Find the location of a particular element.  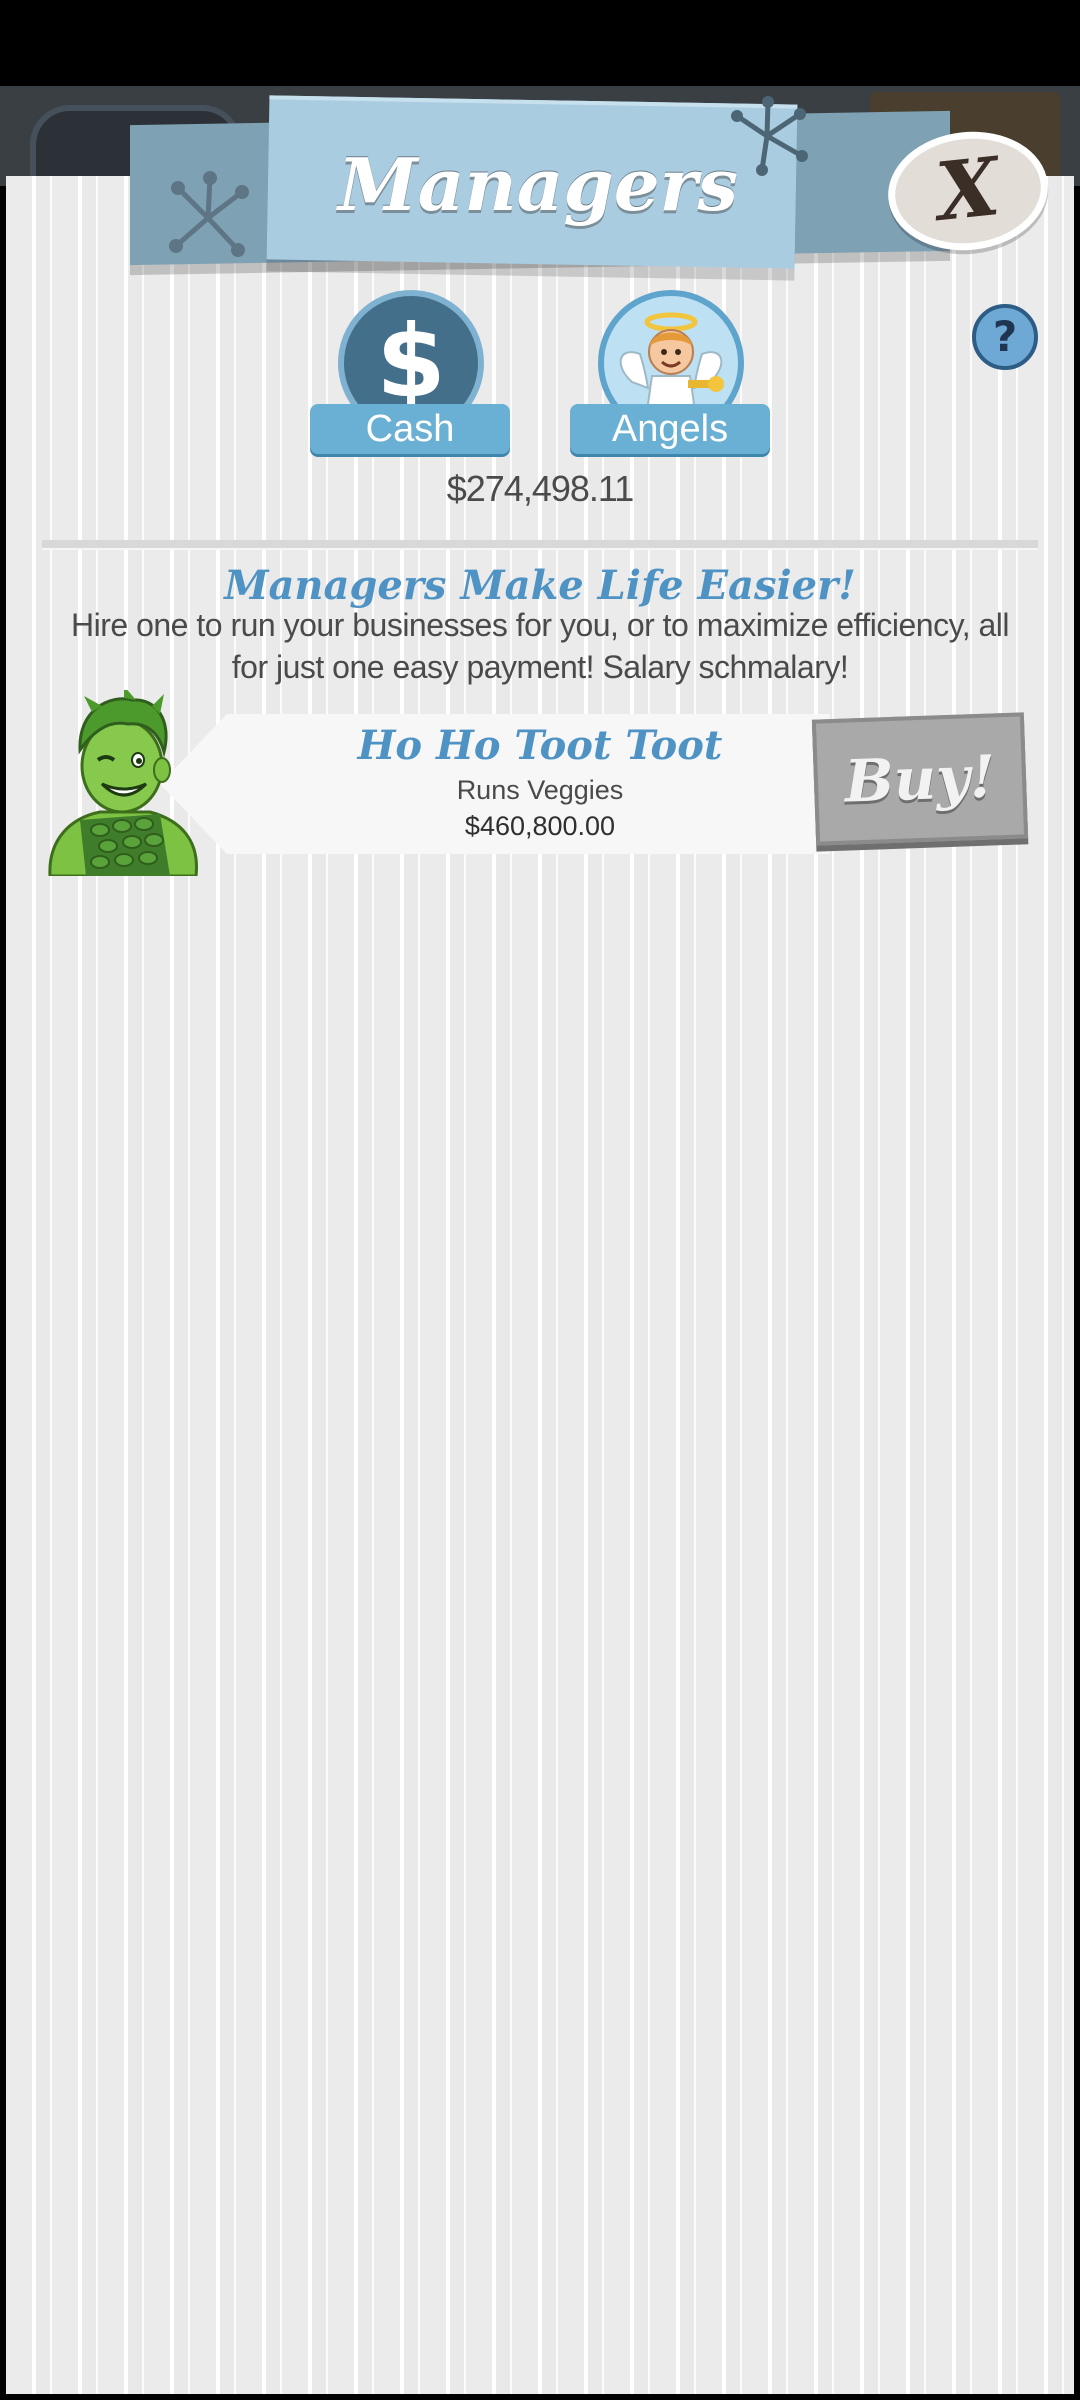

tab-cash-label: Cash is located at coordinates (410, 429).